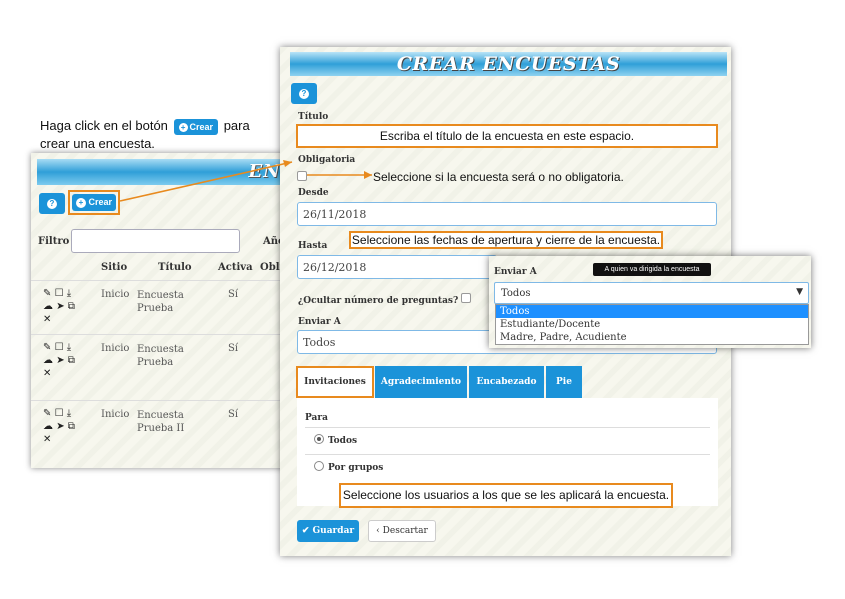 The image size is (845, 599). I want to click on option-estudiante-docente: Estudiante/Docente, so click(652, 324).